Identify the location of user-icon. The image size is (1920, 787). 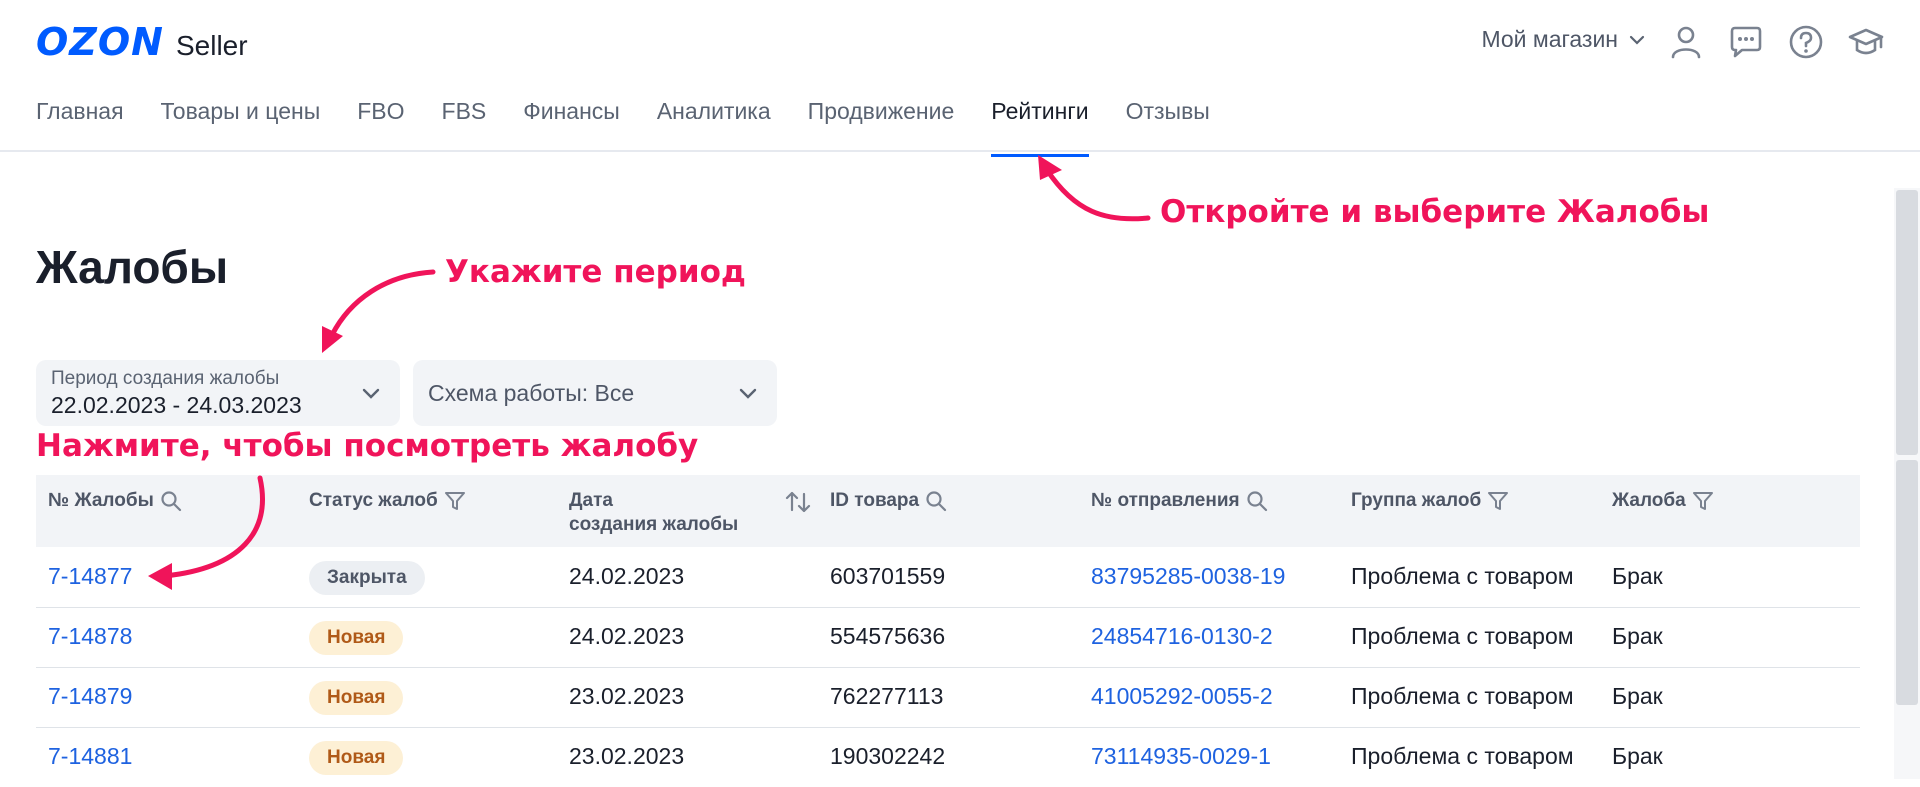
(1686, 42).